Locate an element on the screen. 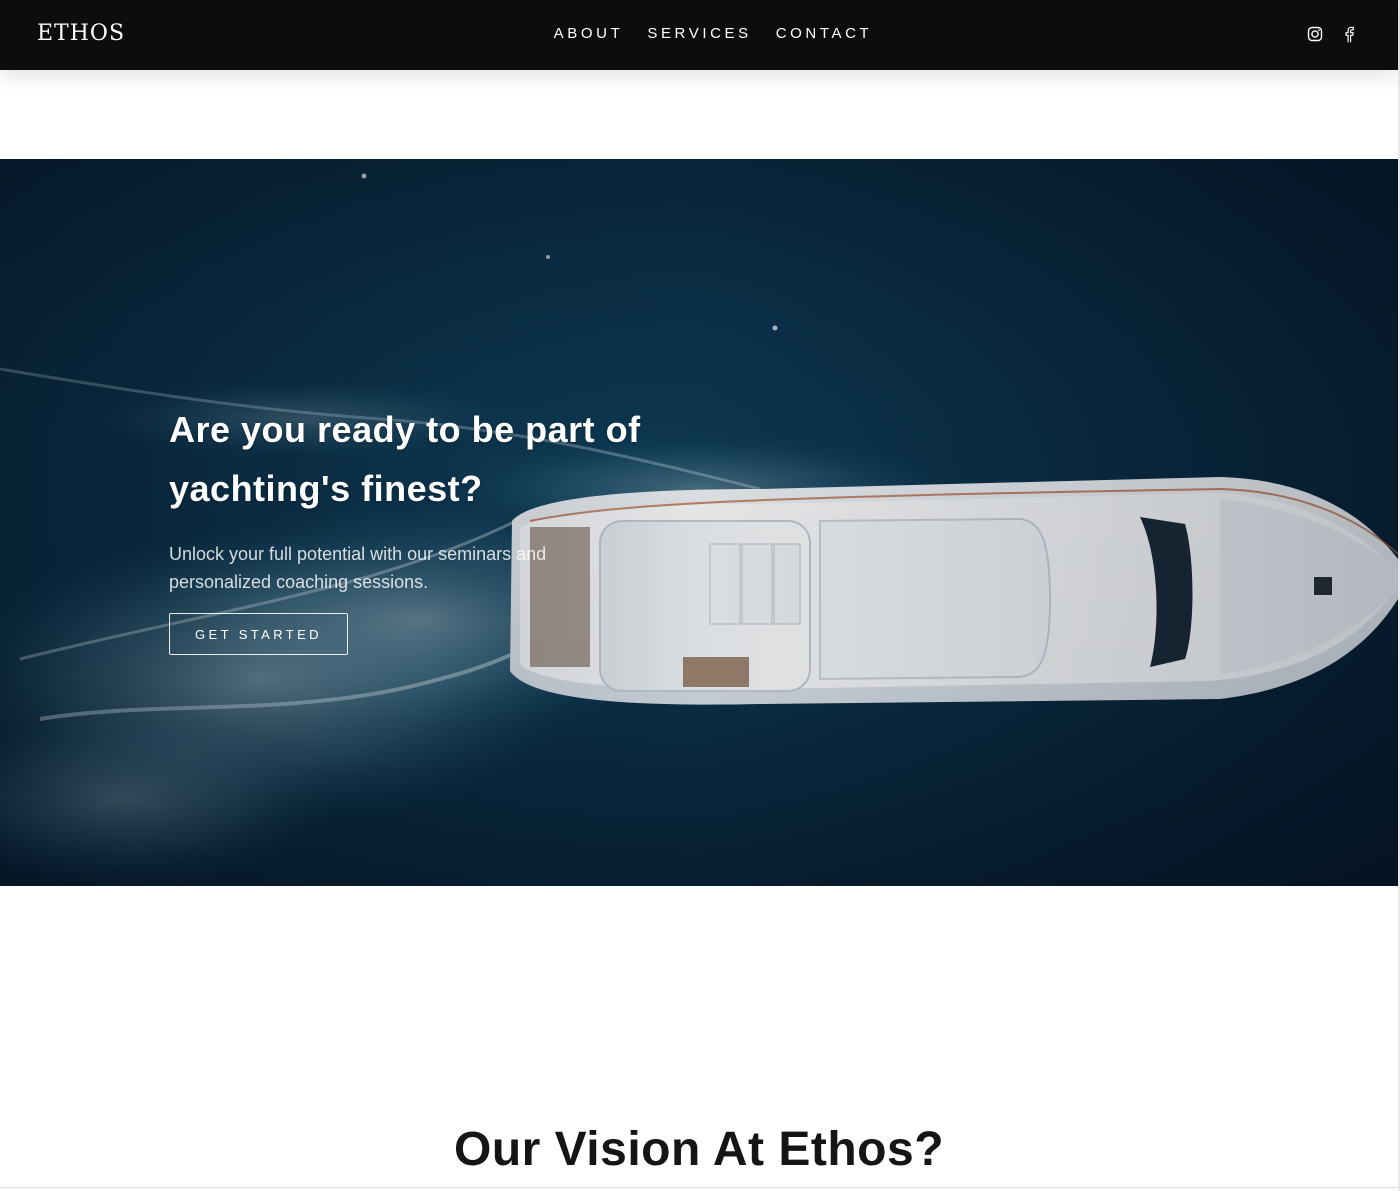 The image size is (1400, 1191). facebook-icon is located at coordinates (1349, 34).